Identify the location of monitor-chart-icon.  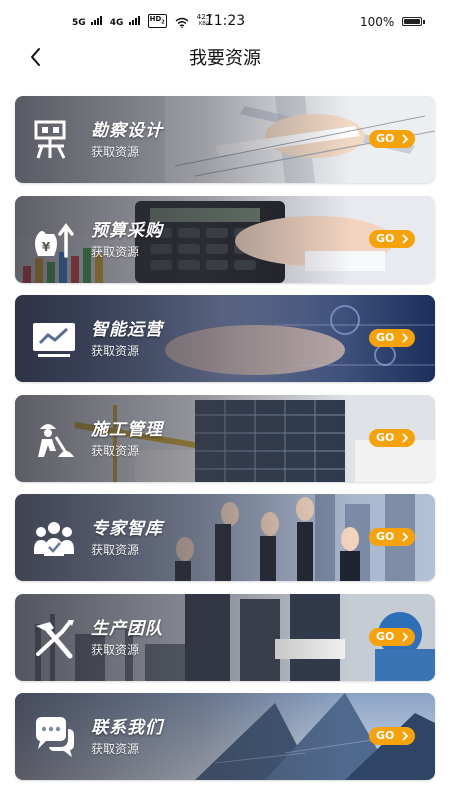
(54, 340).